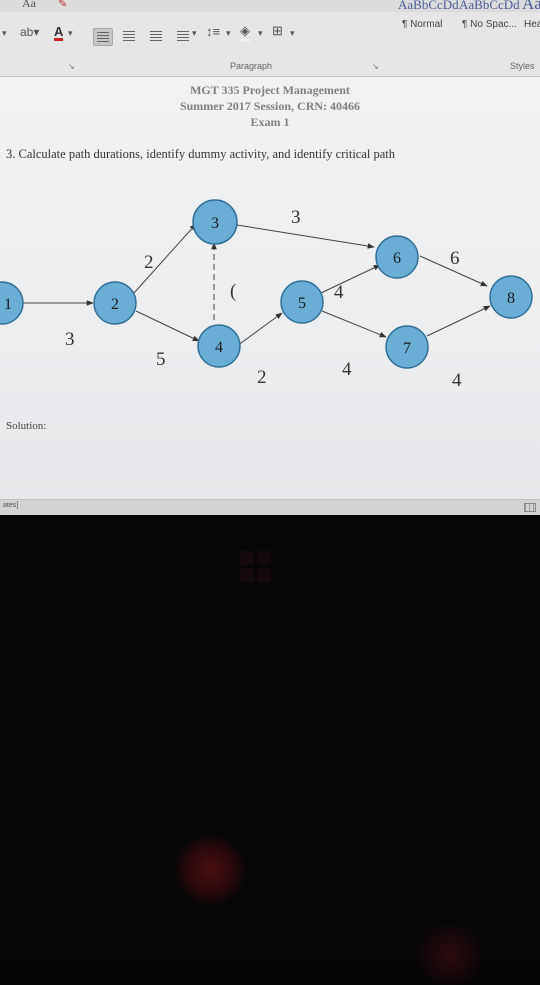 The height and width of the screenshot is (985, 540). I want to click on justify-dropdown-icon: ▾, so click(194, 33).